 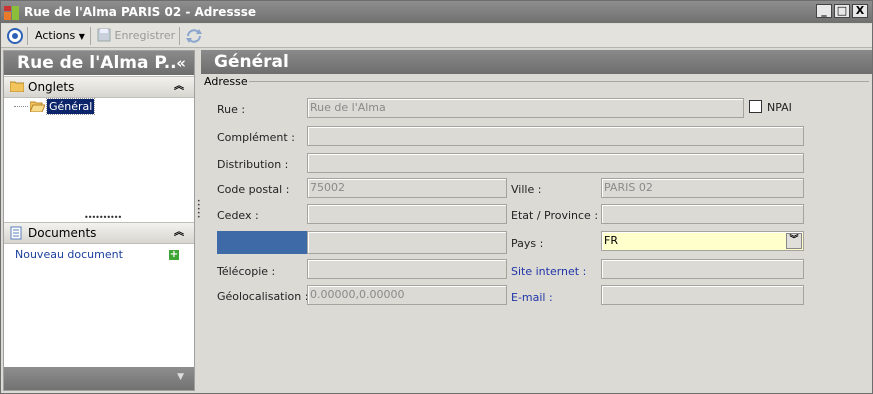 What do you see at coordinates (51, 87) in the screenshot?
I see `tabs-section-label: Onglets` at bounding box center [51, 87].